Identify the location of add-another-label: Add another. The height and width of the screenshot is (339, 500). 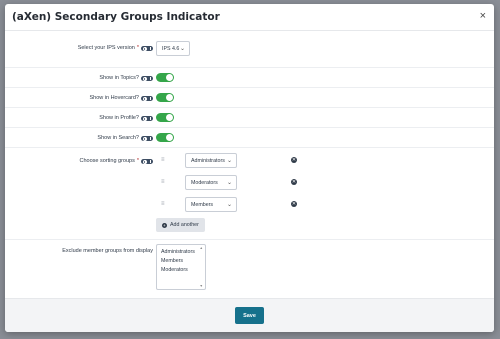
(184, 225).